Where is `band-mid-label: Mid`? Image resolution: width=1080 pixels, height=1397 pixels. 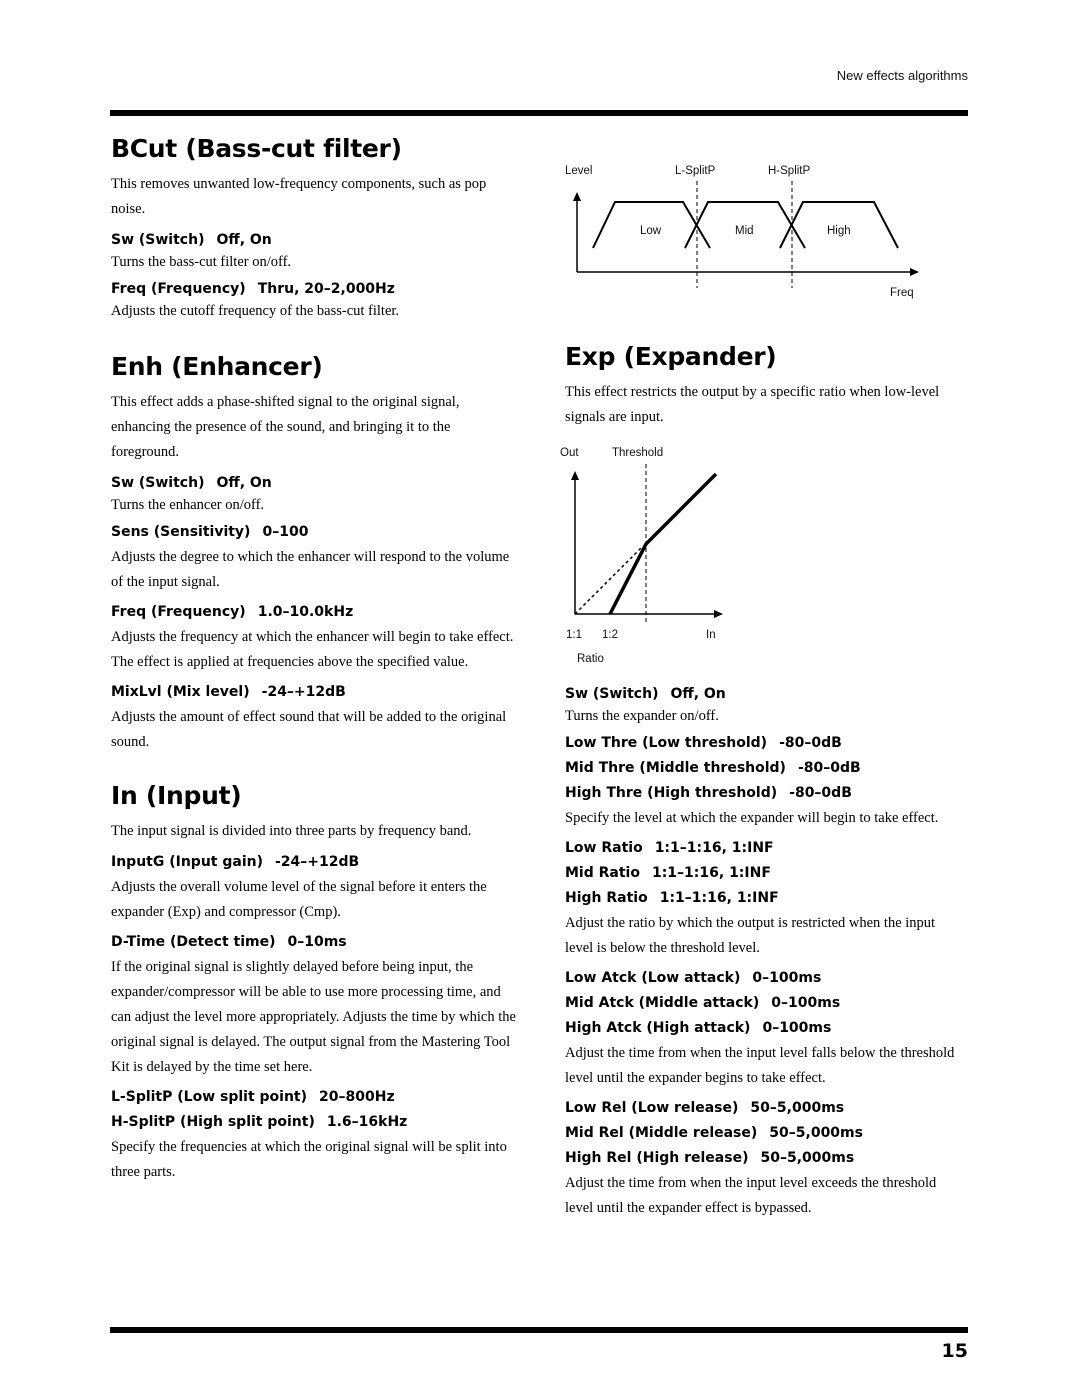
band-mid-label: Mid is located at coordinates (744, 231).